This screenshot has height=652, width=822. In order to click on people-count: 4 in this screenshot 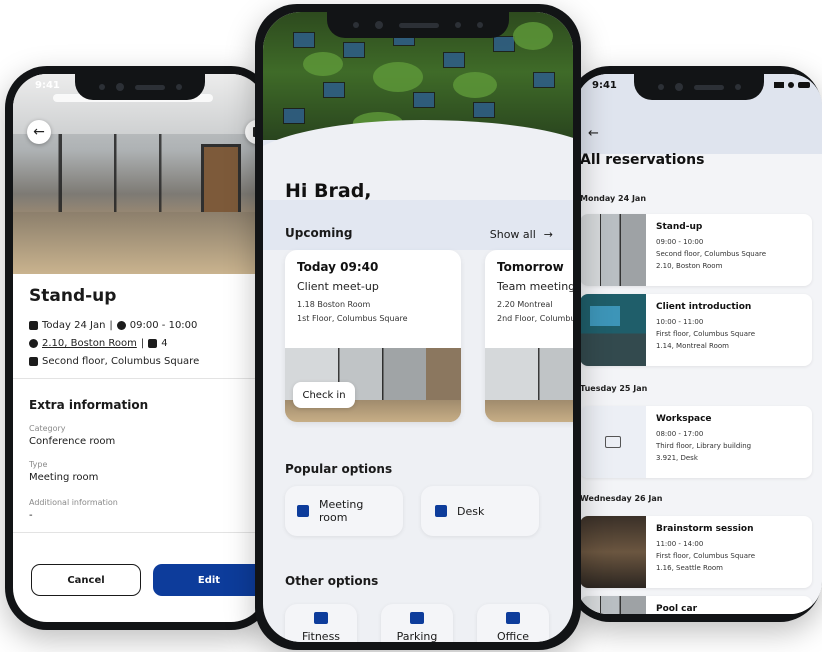, I will do `click(164, 343)`.